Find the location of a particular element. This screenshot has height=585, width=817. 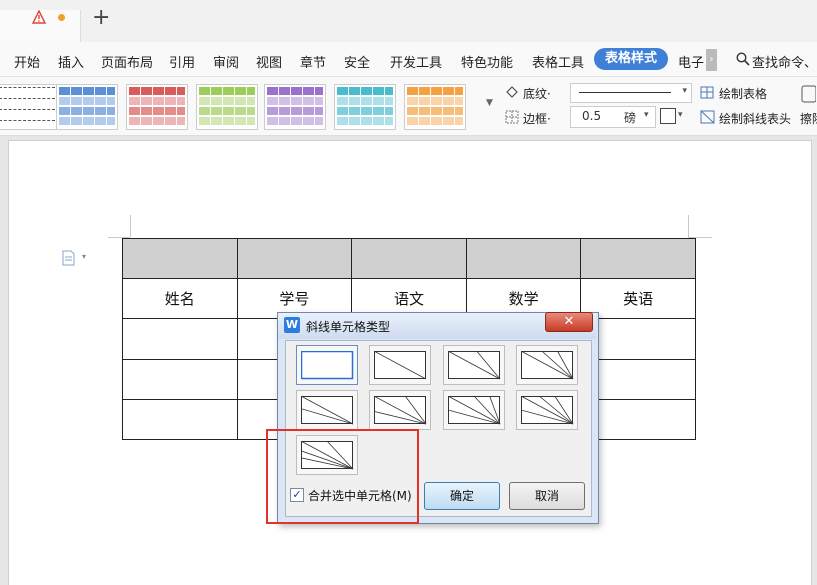

line-weight-unit: 磅 is located at coordinates (630, 118).